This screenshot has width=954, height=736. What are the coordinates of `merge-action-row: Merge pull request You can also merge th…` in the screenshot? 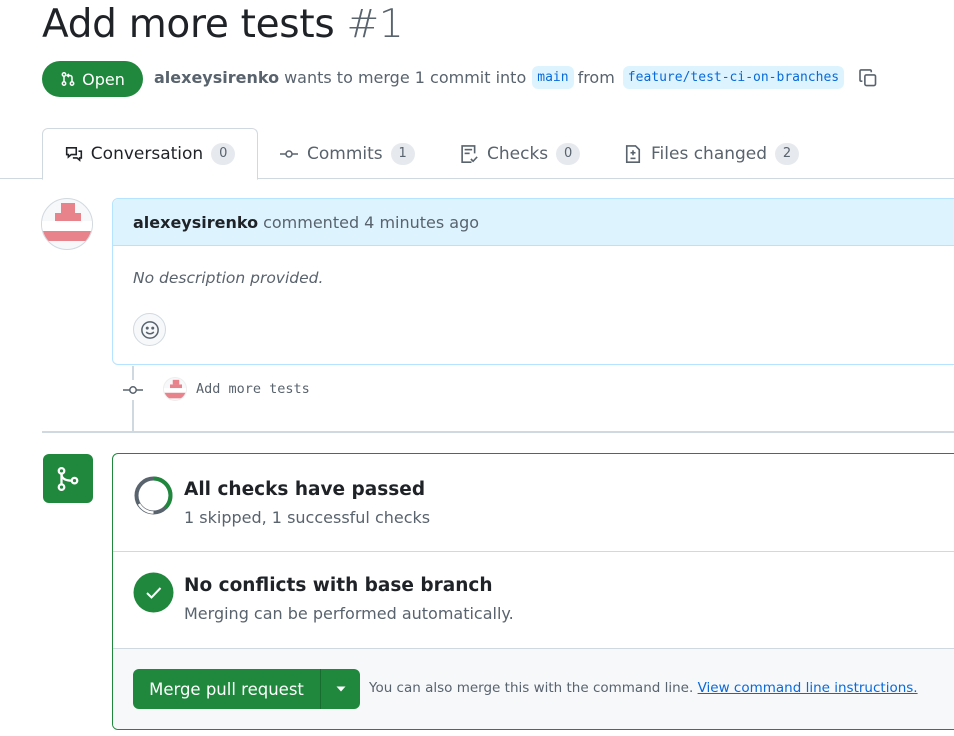 It's located at (533, 689).